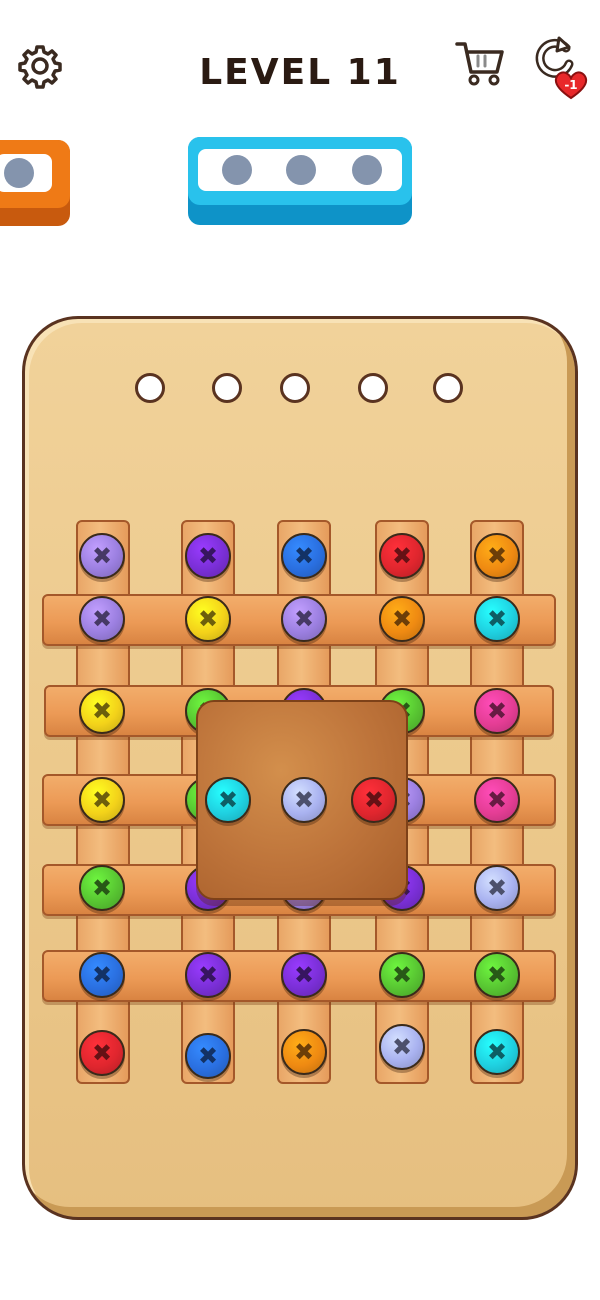  I want to click on screw-holder-cyan, so click(300, 181).